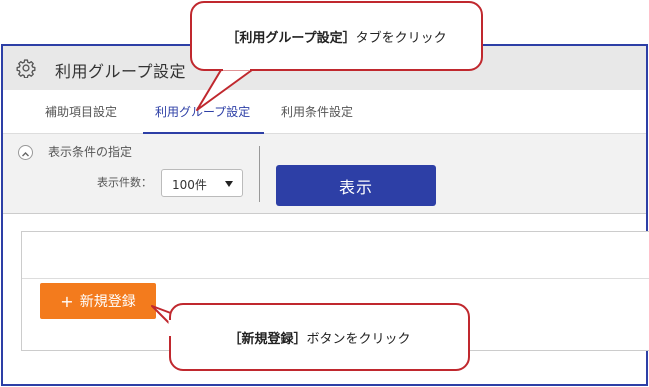 Image resolution: width=649 pixels, height=387 pixels. I want to click on callout-tail-joins, so click(209, 201).